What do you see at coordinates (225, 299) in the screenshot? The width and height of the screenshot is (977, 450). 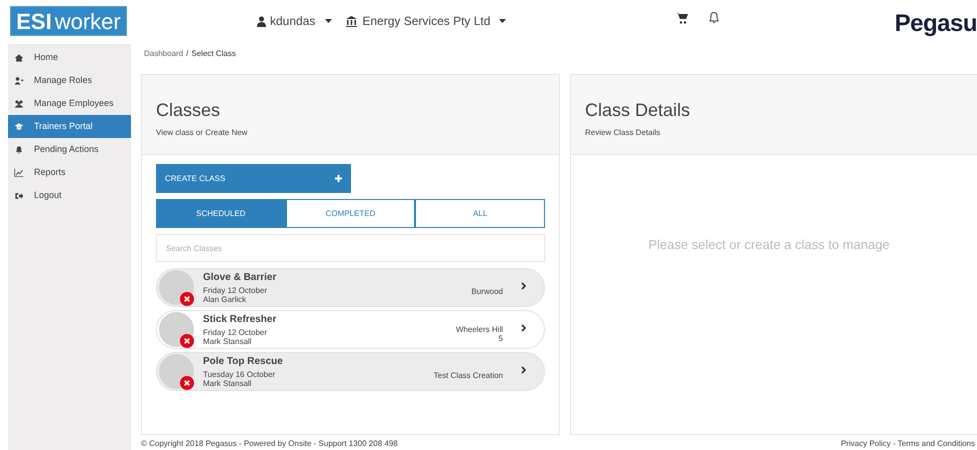 I see `trainer-name: Alan Garlick` at bounding box center [225, 299].